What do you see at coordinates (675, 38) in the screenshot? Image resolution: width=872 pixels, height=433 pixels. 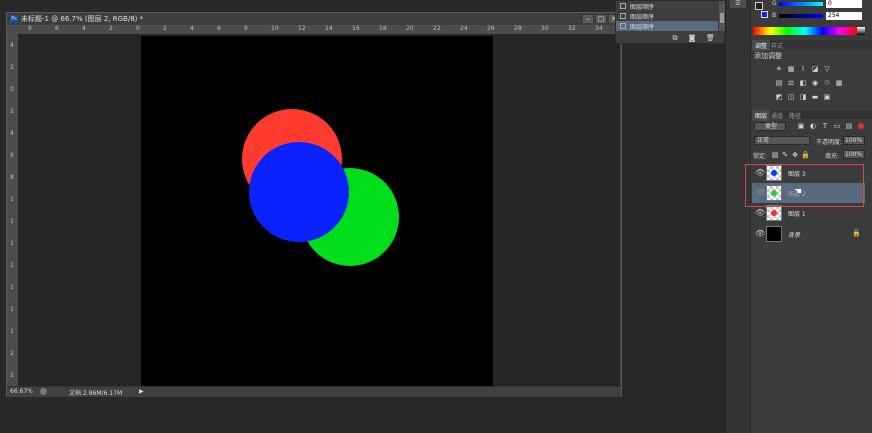 I see `new-document-from-state-icon: ⧉` at bounding box center [675, 38].